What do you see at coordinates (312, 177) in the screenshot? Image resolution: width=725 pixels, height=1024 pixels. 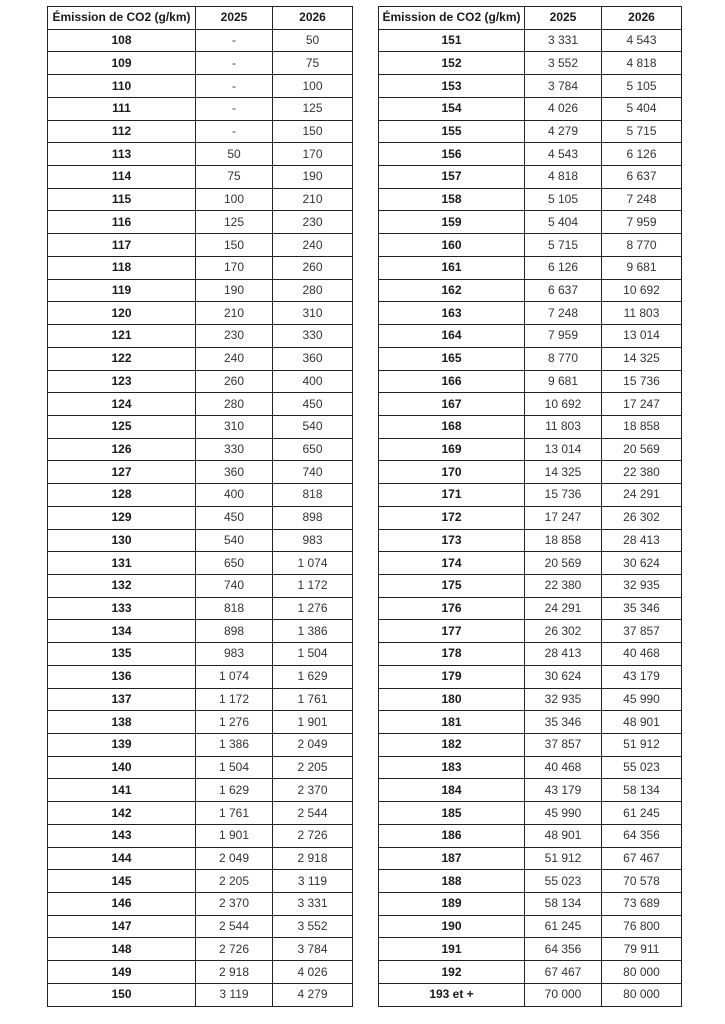 I see `malus-2026-cell: 190` at bounding box center [312, 177].